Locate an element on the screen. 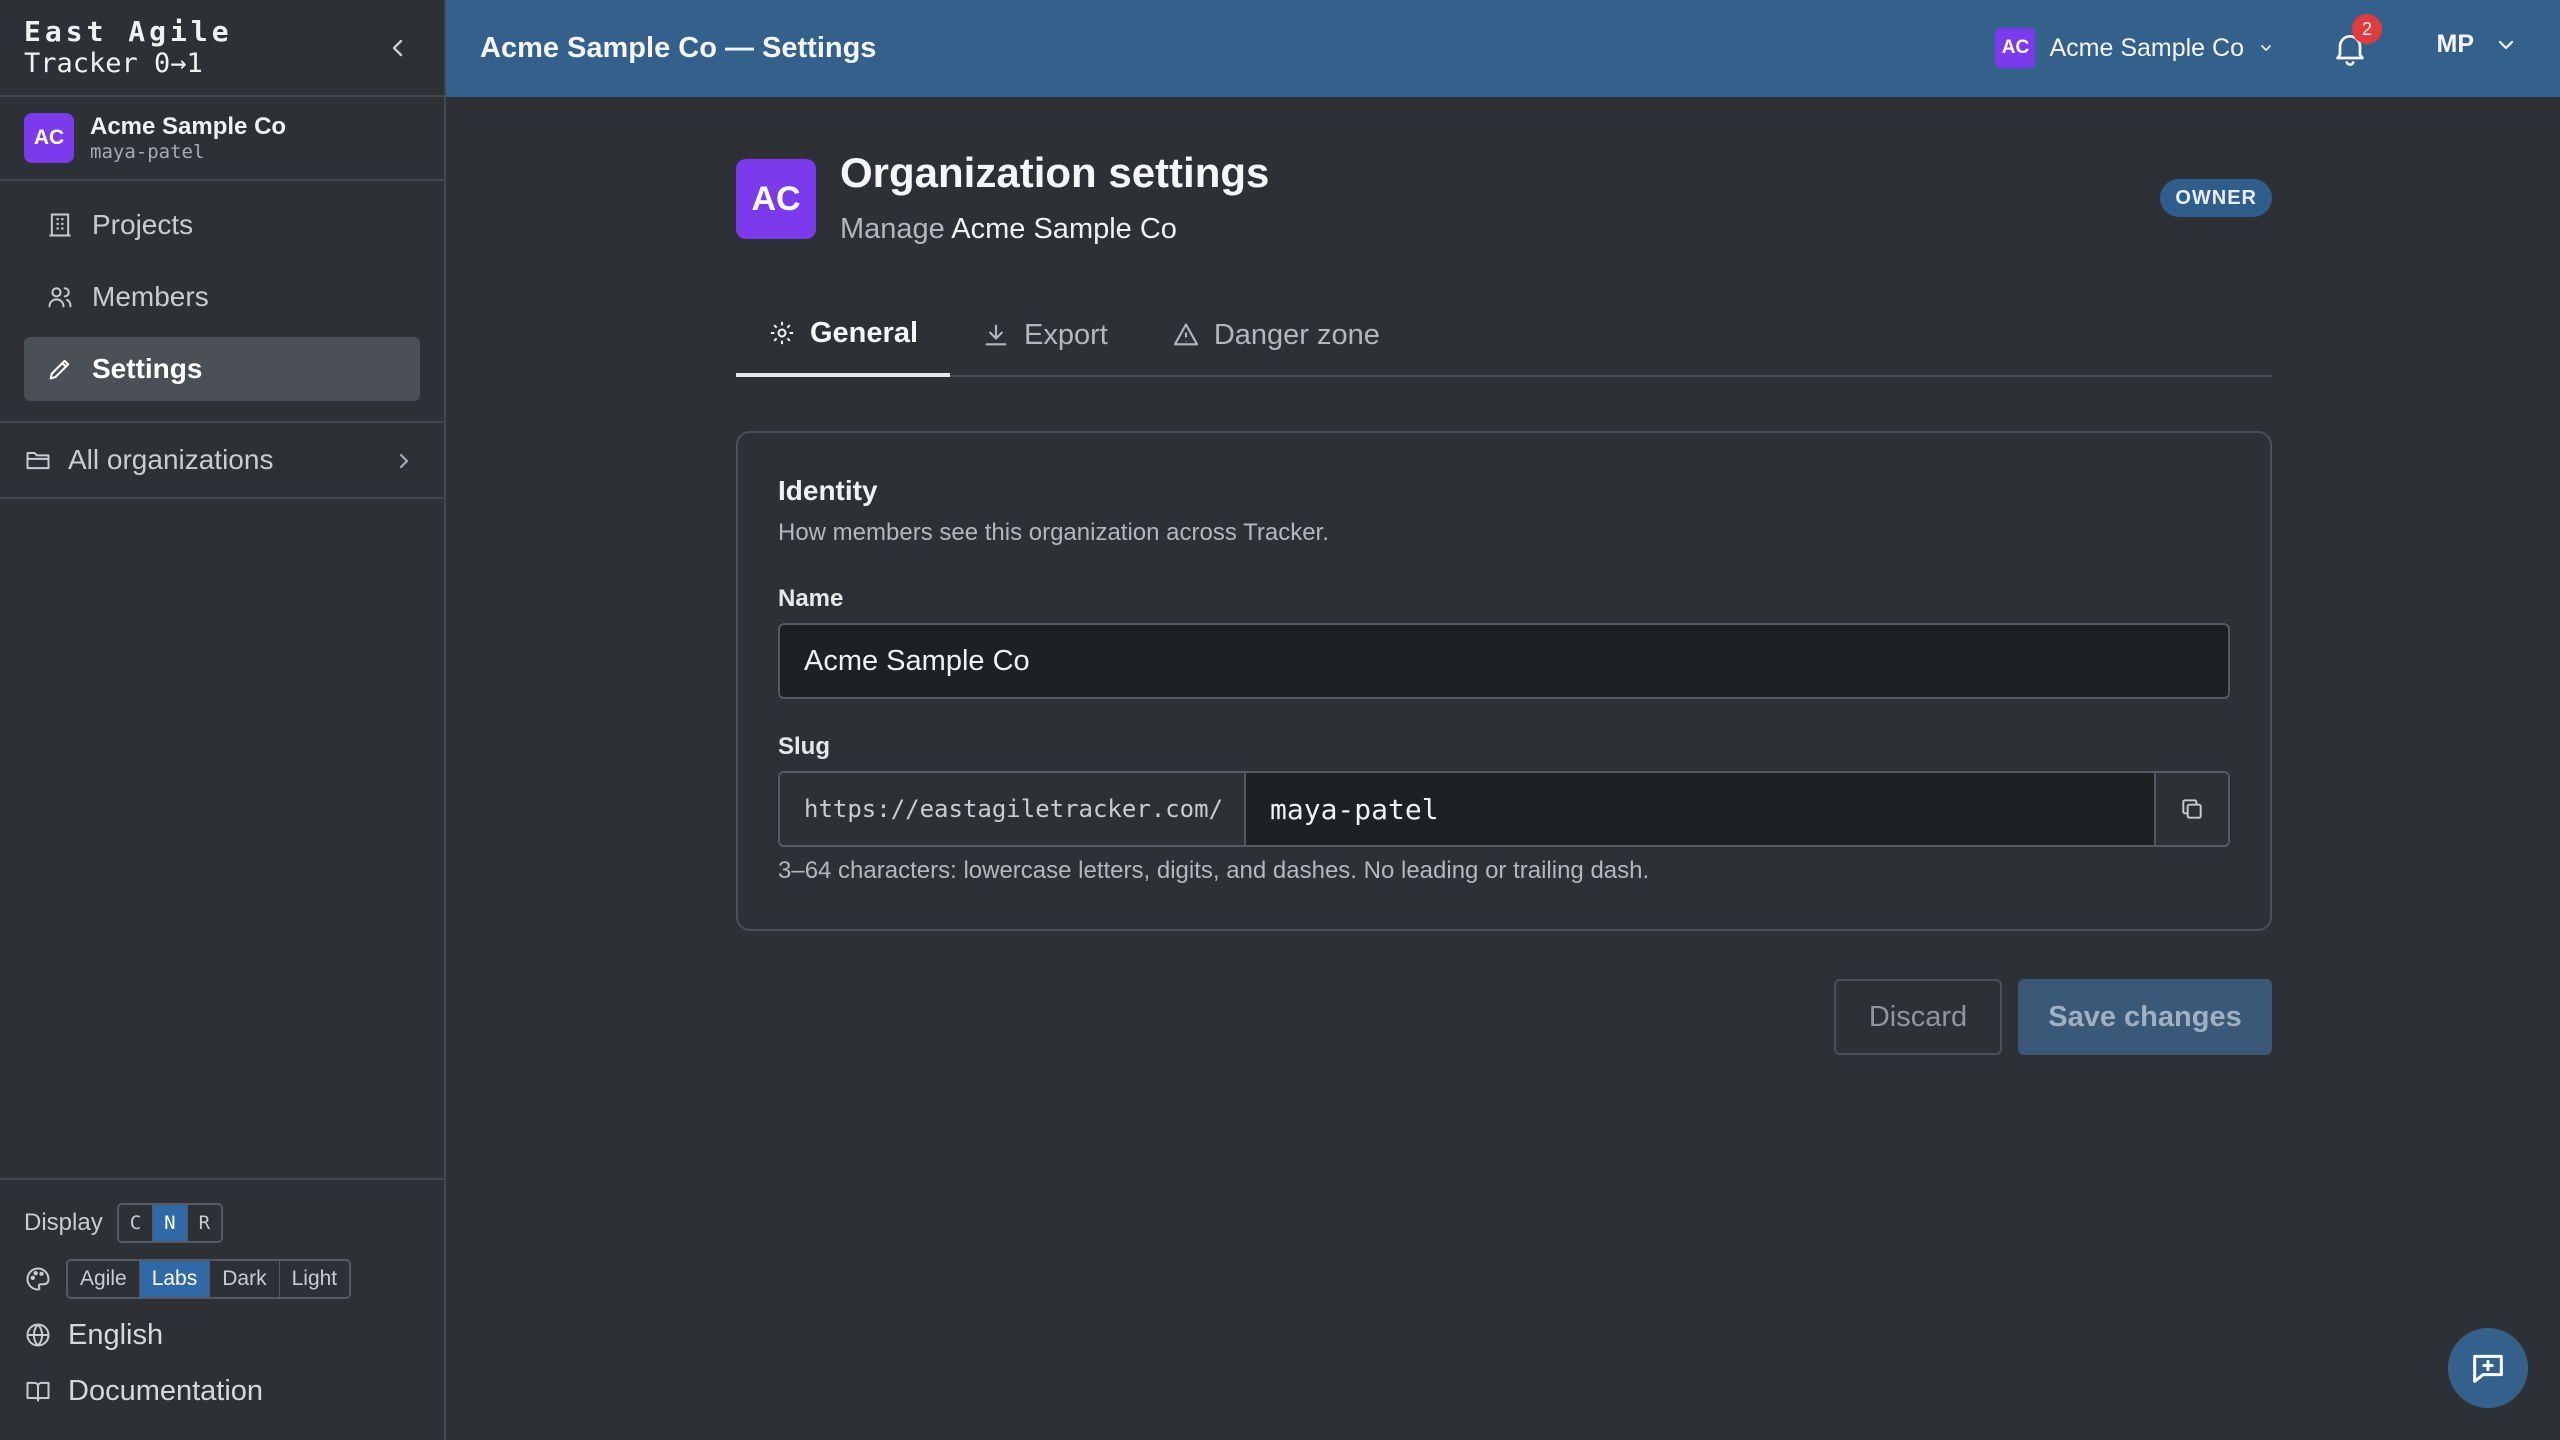 The height and width of the screenshot is (1440, 2560). page-title: Organization settings is located at coordinates (1055, 172).